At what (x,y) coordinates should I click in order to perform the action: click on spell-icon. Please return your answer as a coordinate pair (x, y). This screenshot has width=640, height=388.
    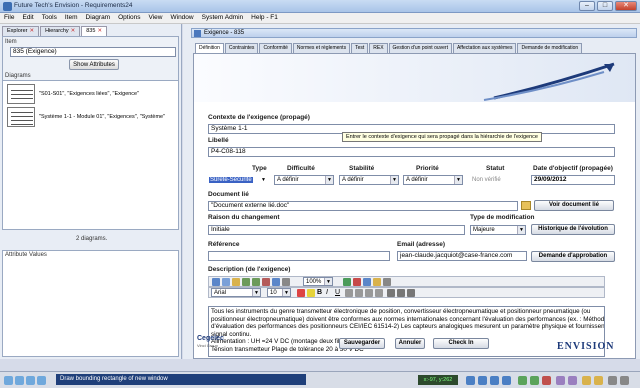
    Looking at the image, I should click on (387, 282).